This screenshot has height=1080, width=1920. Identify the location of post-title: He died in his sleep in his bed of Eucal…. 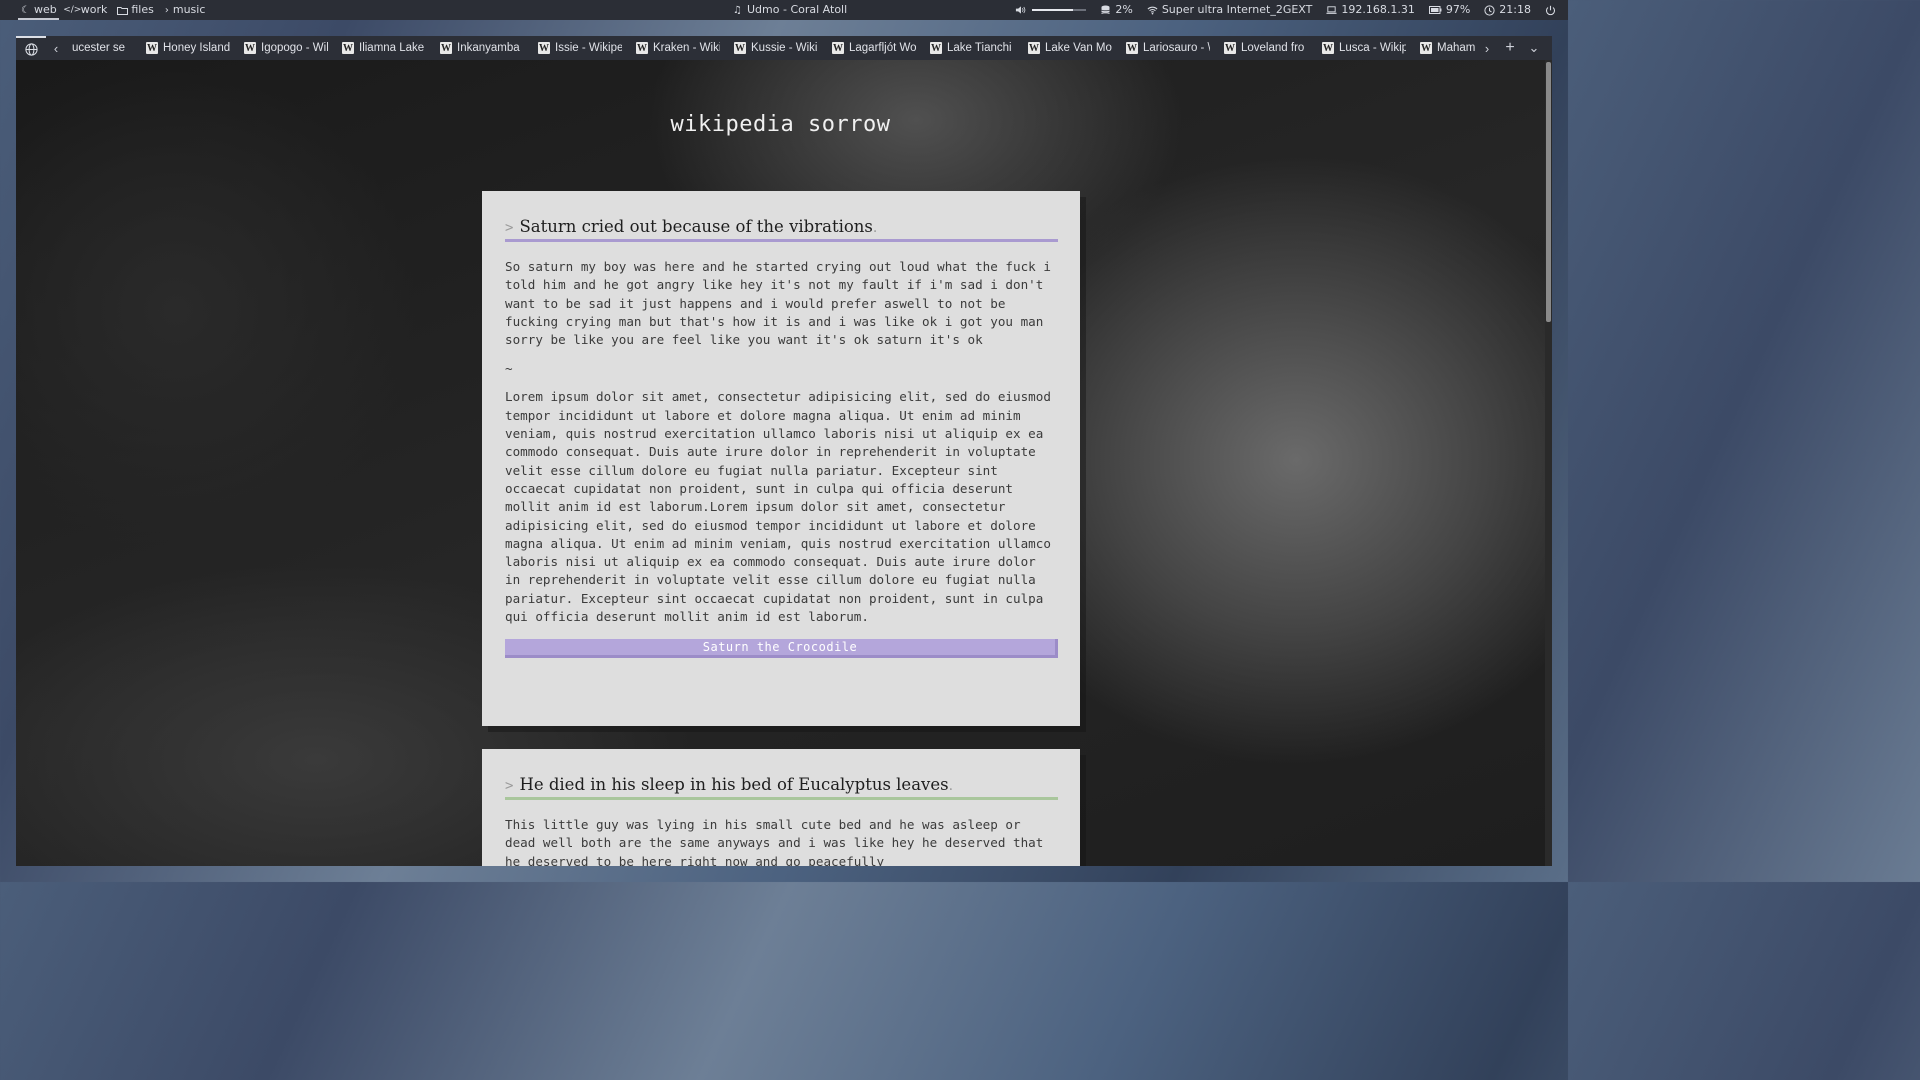
(733, 784).